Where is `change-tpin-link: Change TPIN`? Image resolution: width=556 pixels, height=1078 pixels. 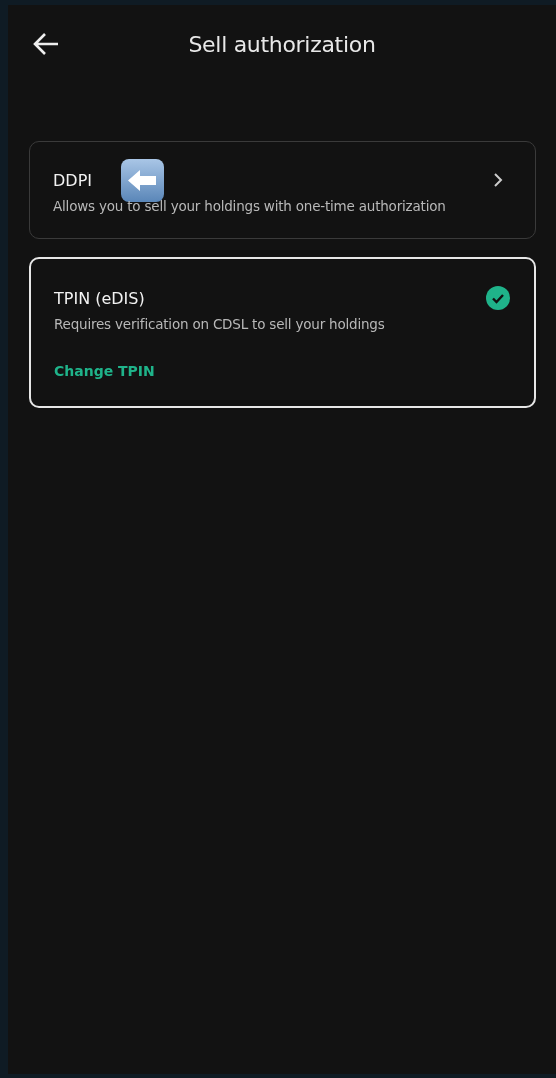
change-tpin-link: Change TPIN is located at coordinates (104, 371).